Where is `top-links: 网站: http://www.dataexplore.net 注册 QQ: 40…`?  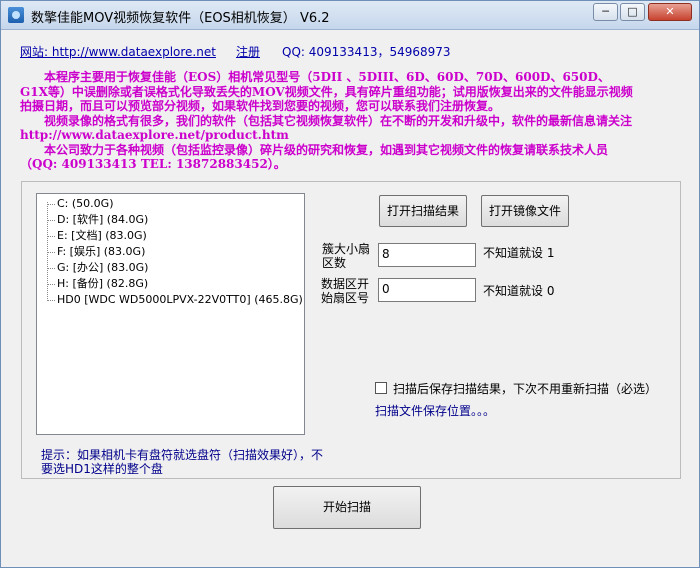 top-links: 网站: http://www.dataexplore.net 注册 QQ: 40… is located at coordinates (235, 51).